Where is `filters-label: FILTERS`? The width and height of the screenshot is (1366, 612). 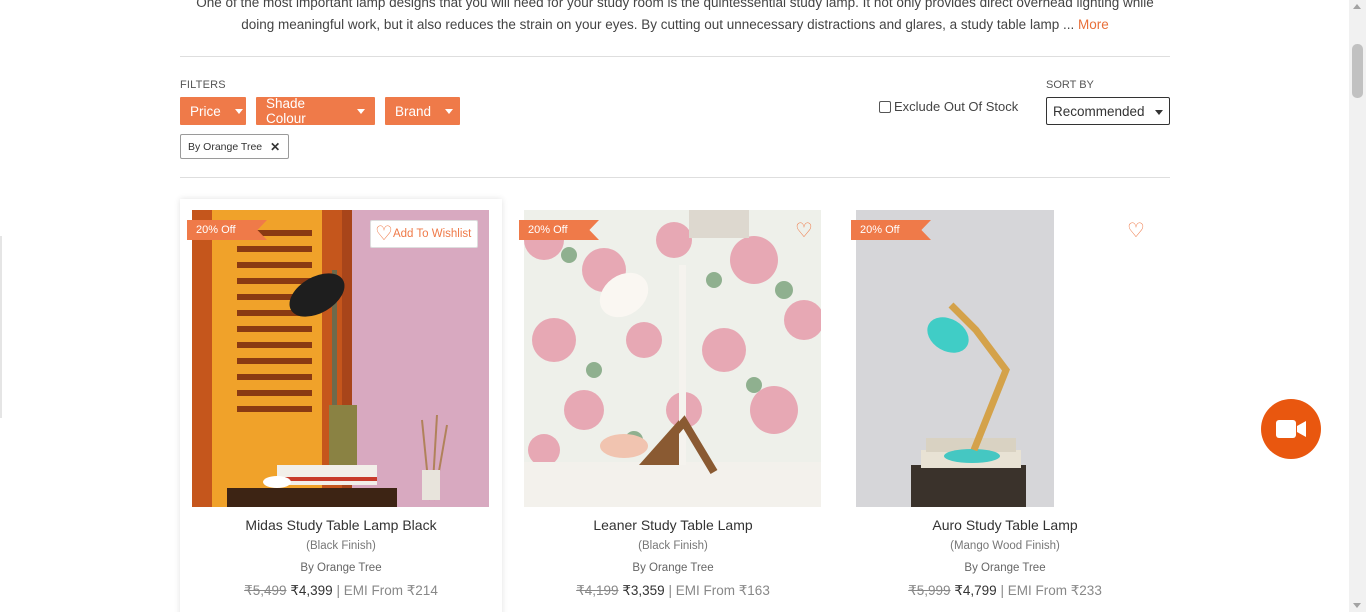
filters-label: FILTERS is located at coordinates (203, 85).